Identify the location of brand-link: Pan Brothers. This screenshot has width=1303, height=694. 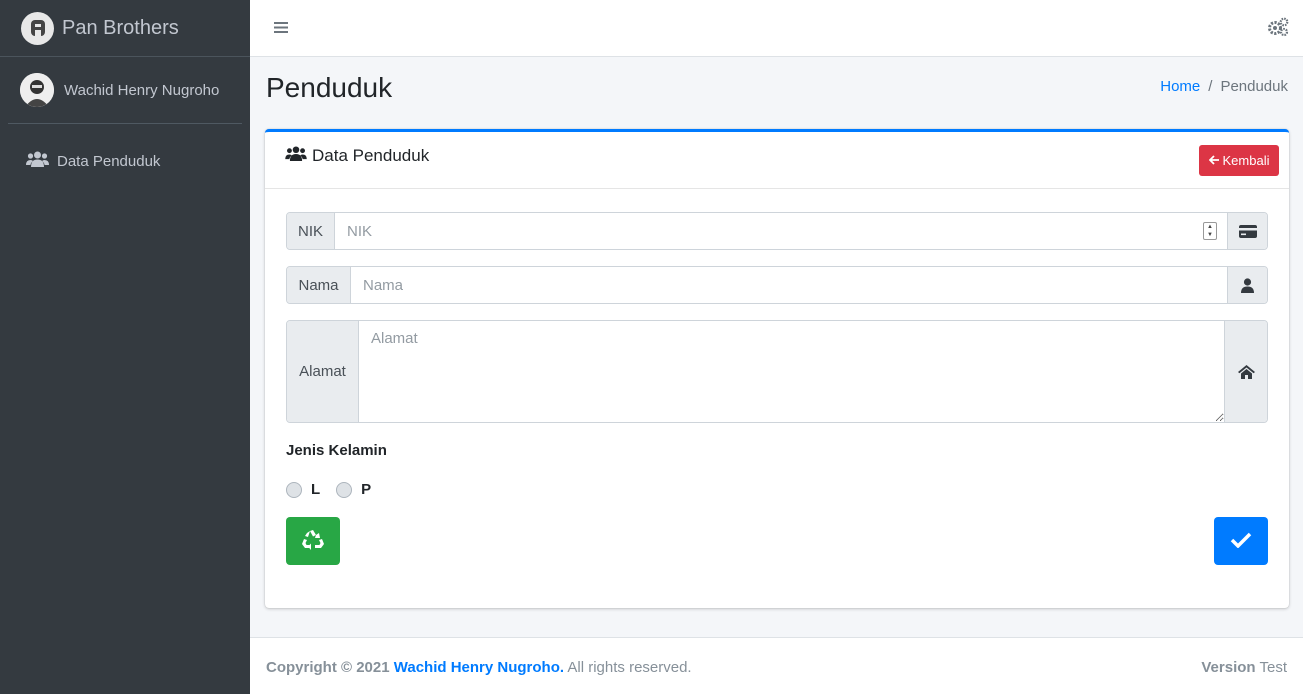
(125, 28).